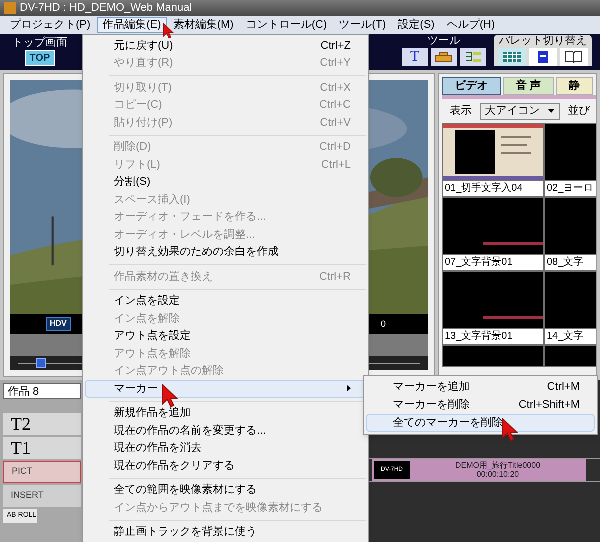 This screenshot has height=542, width=600. Describe the element at coordinates (480, 387) in the screenshot. I see `menu-option: マーカーを追加 Ctrl+M` at that location.